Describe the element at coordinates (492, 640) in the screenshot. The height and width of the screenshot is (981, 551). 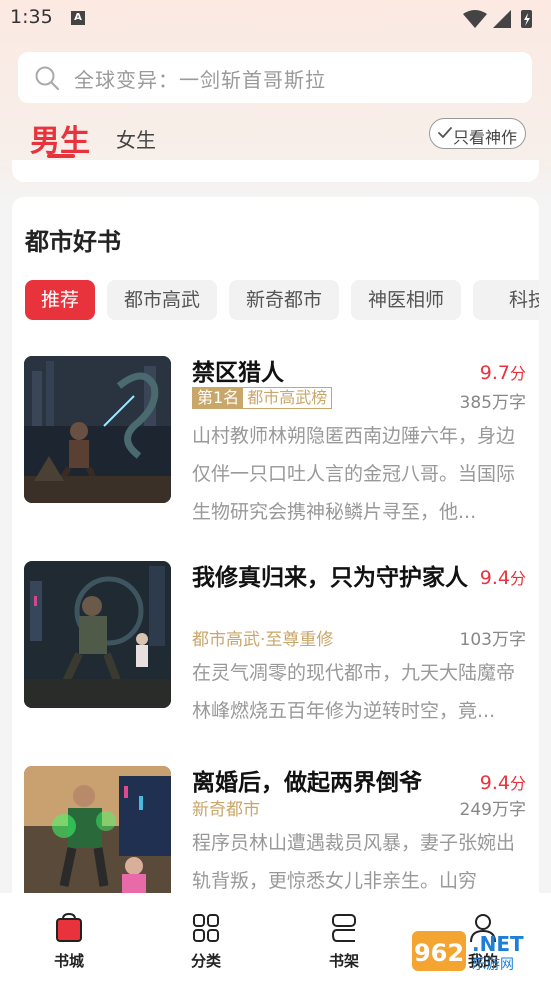
I see `book-word-count: 103万字` at that location.